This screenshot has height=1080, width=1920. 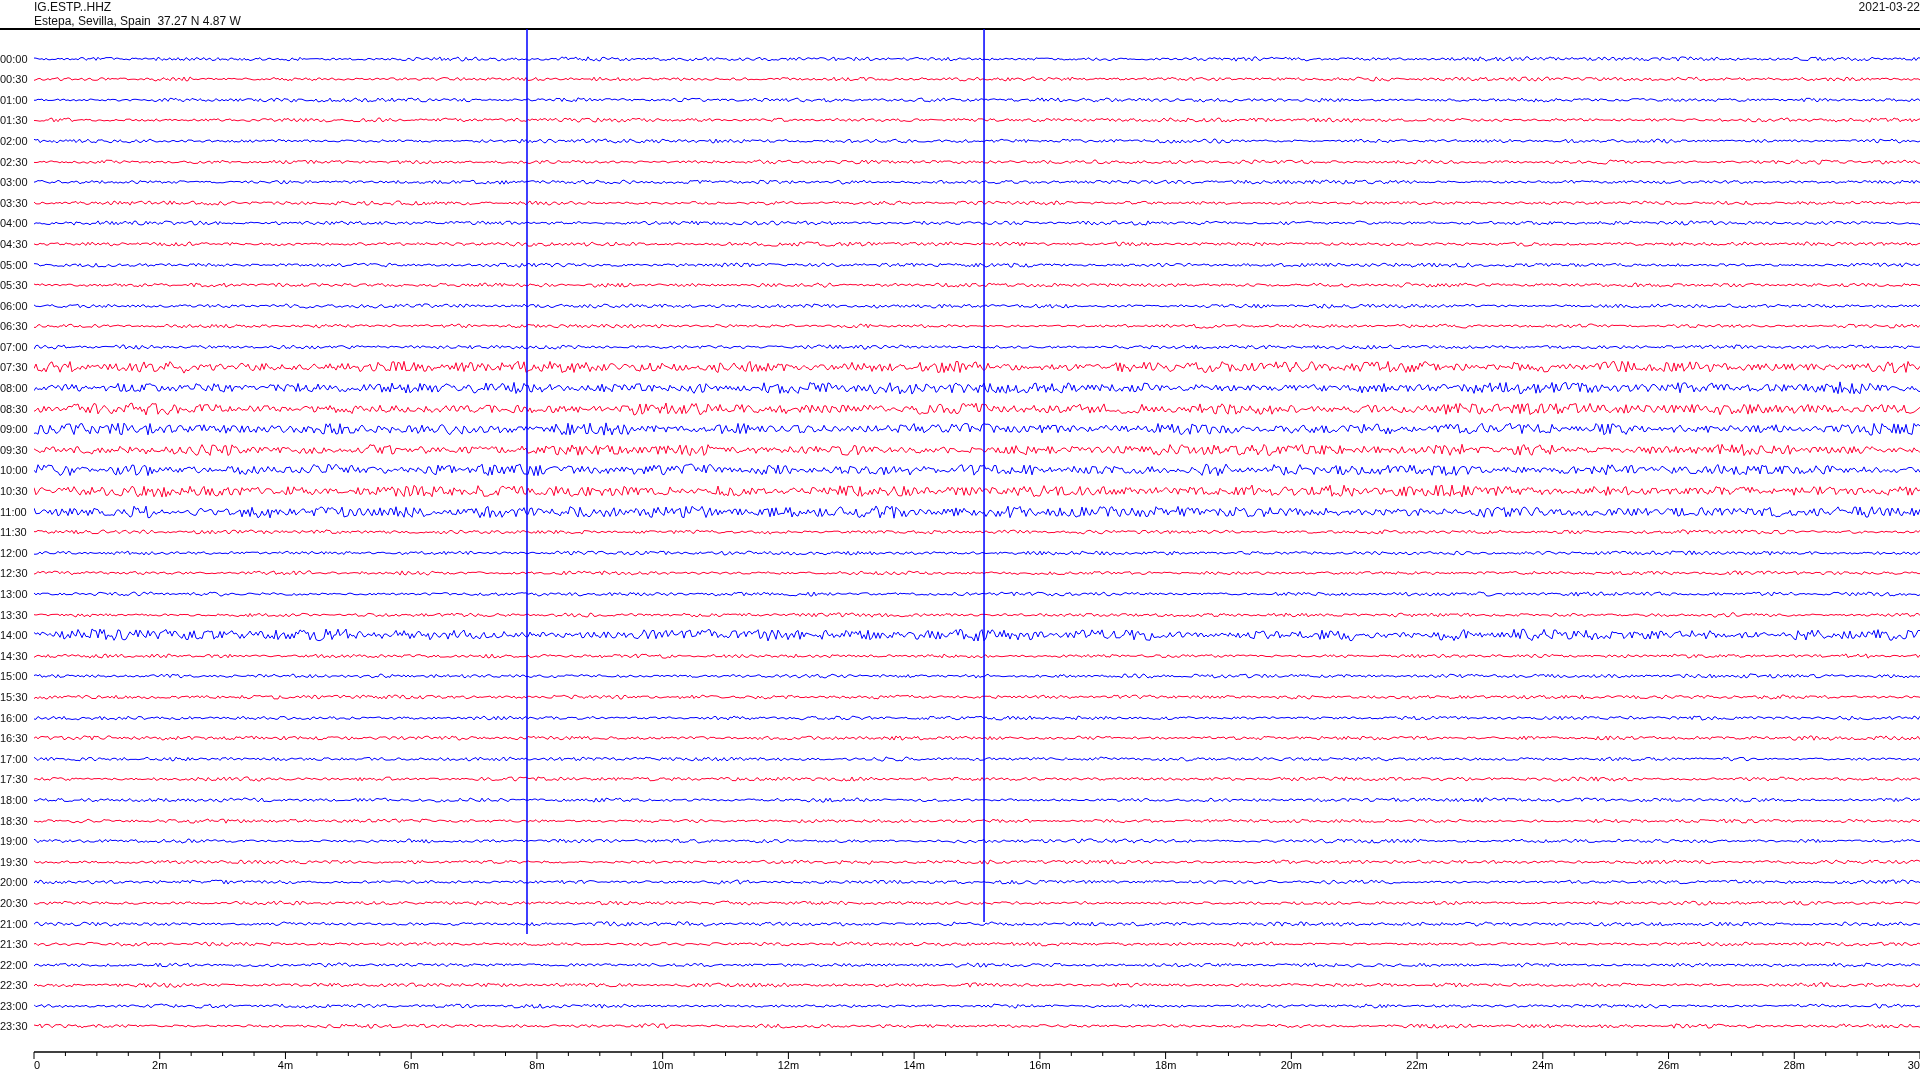 What do you see at coordinates (160, 1064) in the screenshot?
I see `axis-tick-label: 2m` at bounding box center [160, 1064].